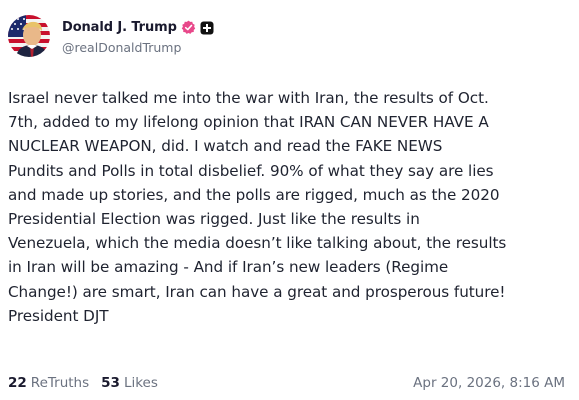 Image resolution: width=579 pixels, height=400 pixels. I want to click on post-header: Donald J. Trump @realDonaldTrump, so click(111, 36).